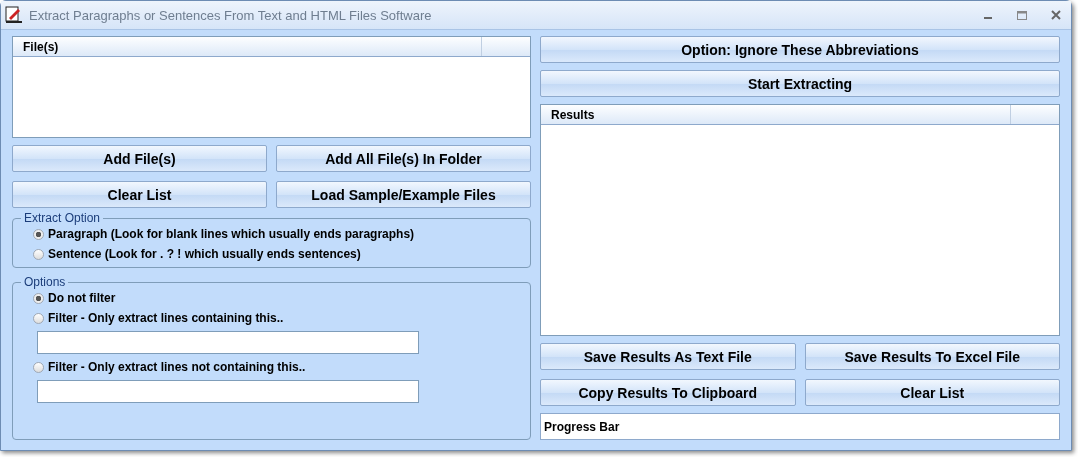 The height and width of the screenshot is (457, 1078). Describe the element at coordinates (62, 218) in the screenshot. I see `group-title: Extract Option` at that location.